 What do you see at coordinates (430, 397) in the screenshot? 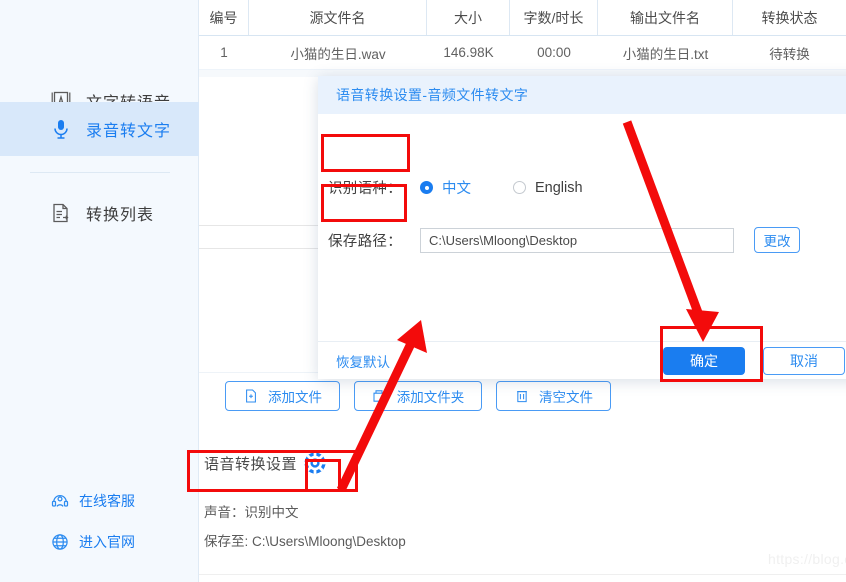
I see `add-folder-label: 添加文件夹` at bounding box center [430, 397].